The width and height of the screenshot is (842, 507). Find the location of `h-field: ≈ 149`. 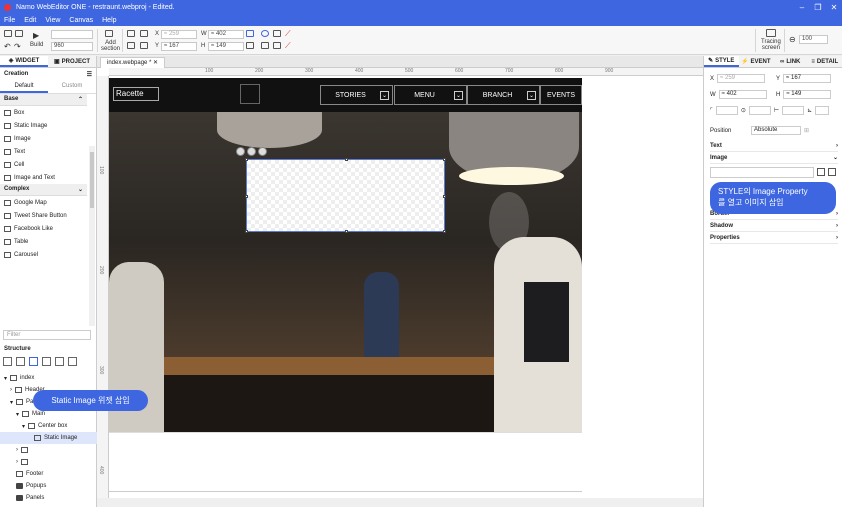

h-field: ≈ 149 is located at coordinates (226, 46).